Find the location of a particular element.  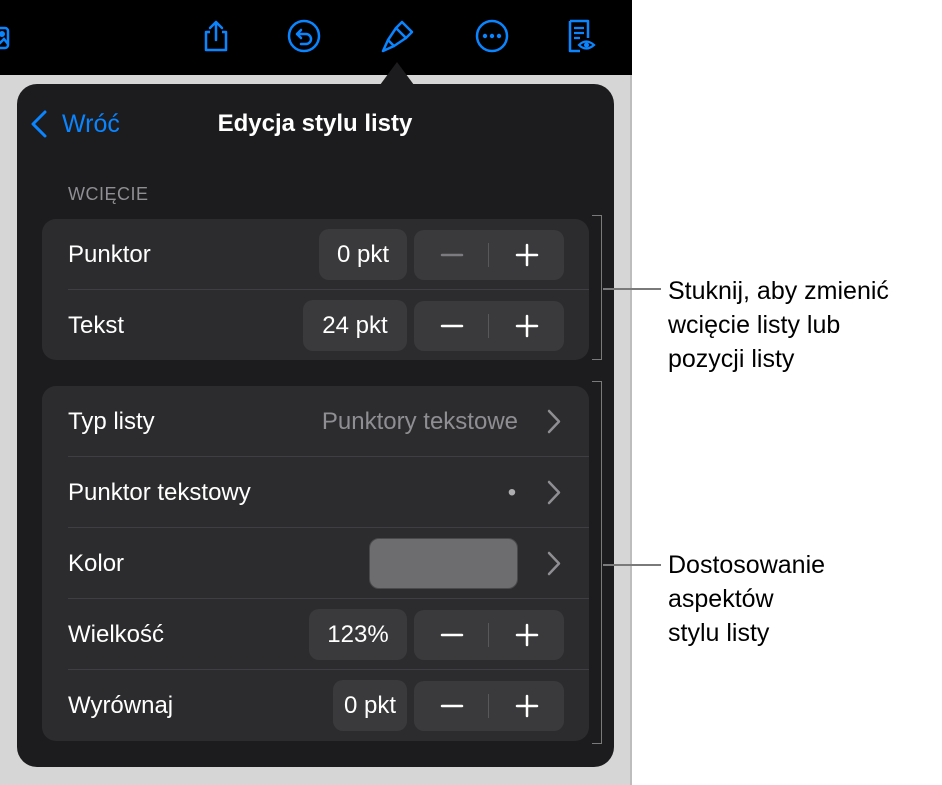

callout-line: stylu listy is located at coordinates (719, 633).